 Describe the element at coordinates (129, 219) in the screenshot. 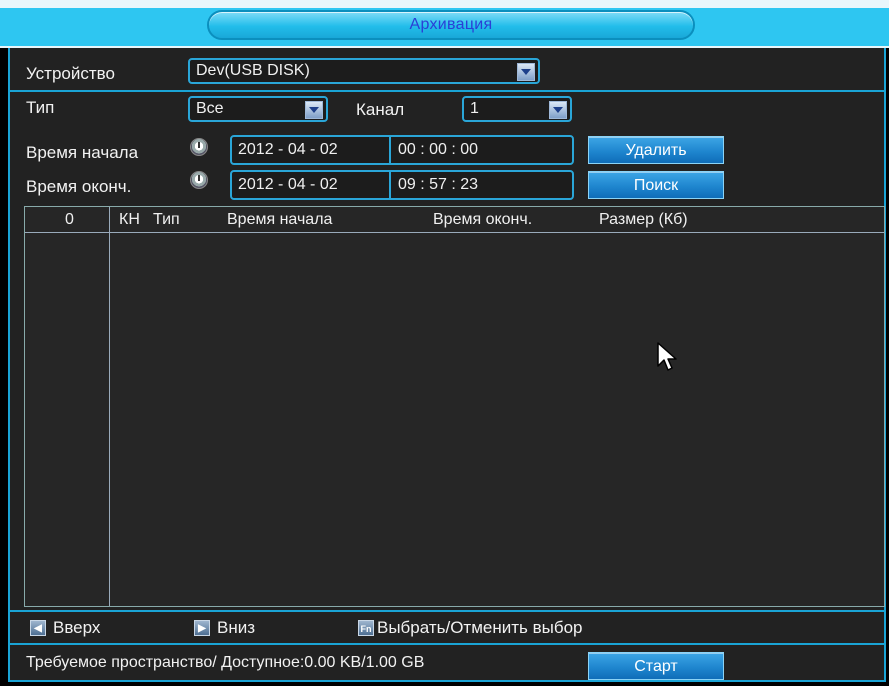

I see `col-header-channel: КН` at that location.